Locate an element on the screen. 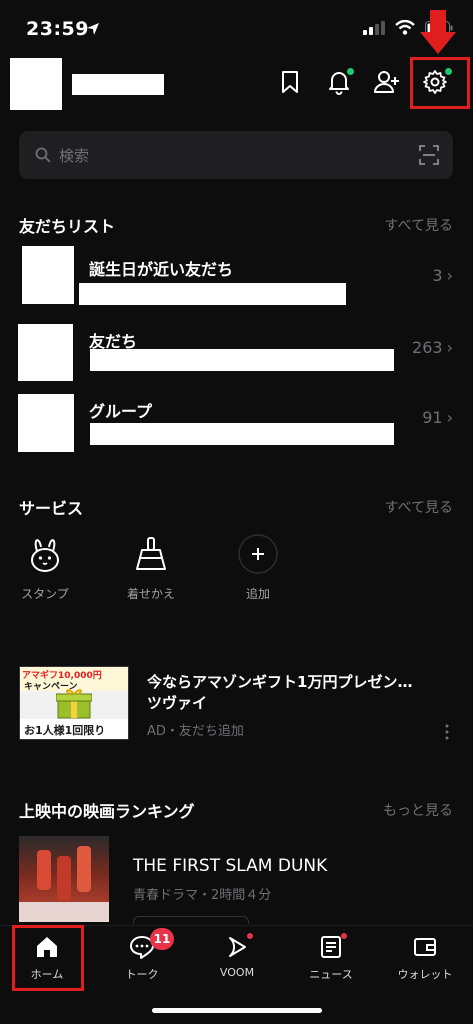 The height and width of the screenshot is (1024, 473). rabbit-sticker-icon is located at coordinates (45, 554).